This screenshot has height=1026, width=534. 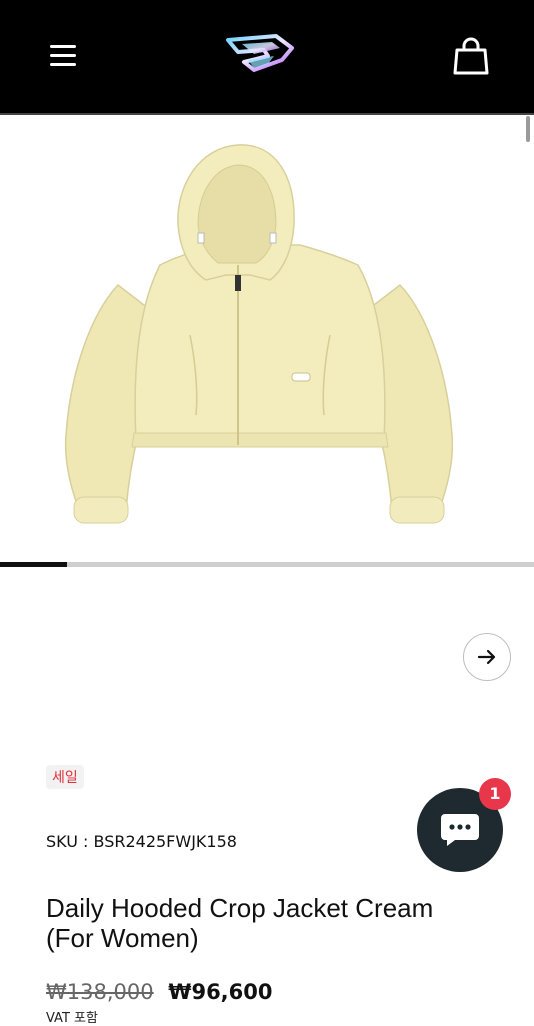 I want to click on arrow-right-icon, so click(x=486, y=657).